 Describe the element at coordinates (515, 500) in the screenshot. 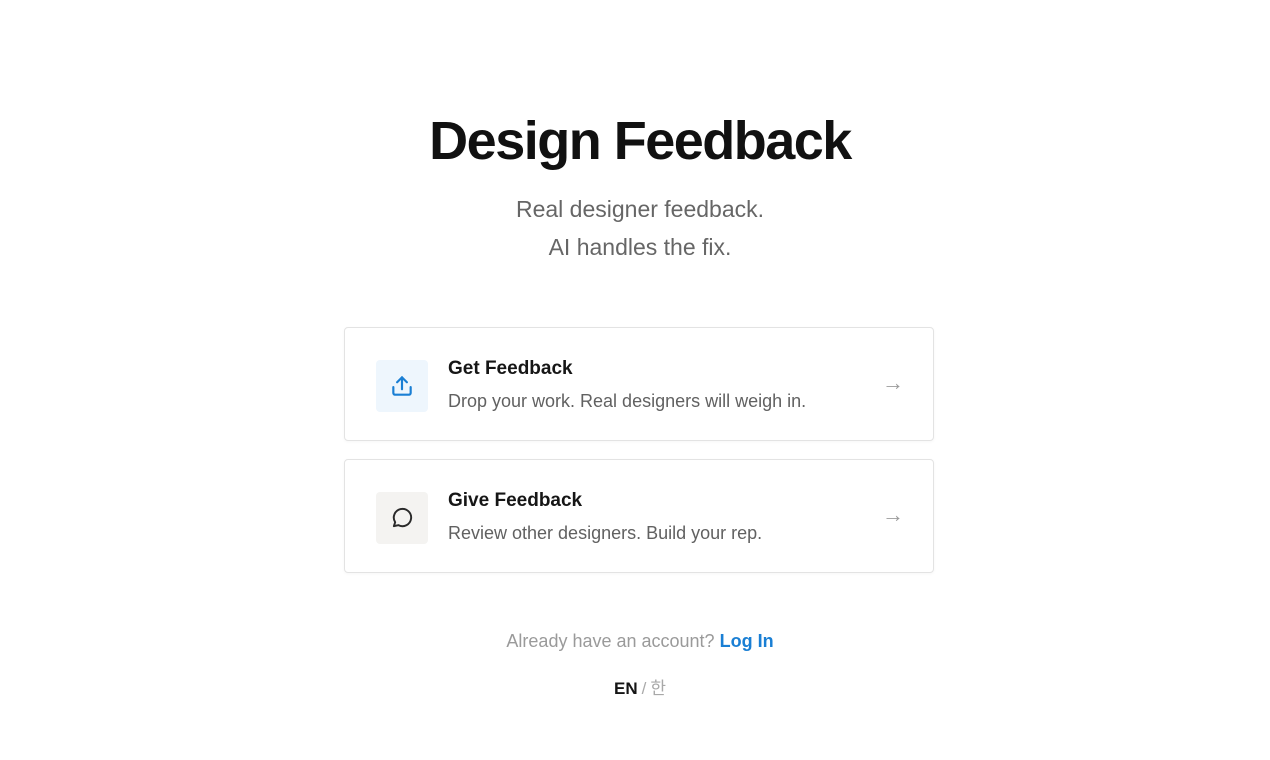

I see `give-feedback-title: Give Feedback` at that location.